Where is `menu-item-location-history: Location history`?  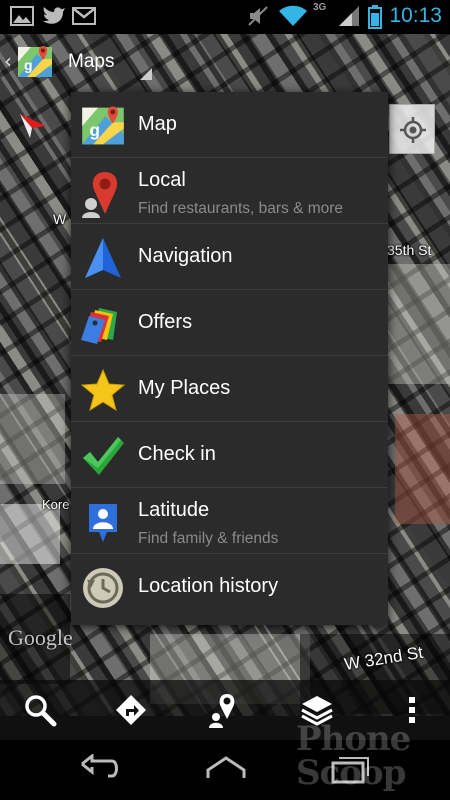 menu-item-location-history: Location history is located at coordinates (229, 587).